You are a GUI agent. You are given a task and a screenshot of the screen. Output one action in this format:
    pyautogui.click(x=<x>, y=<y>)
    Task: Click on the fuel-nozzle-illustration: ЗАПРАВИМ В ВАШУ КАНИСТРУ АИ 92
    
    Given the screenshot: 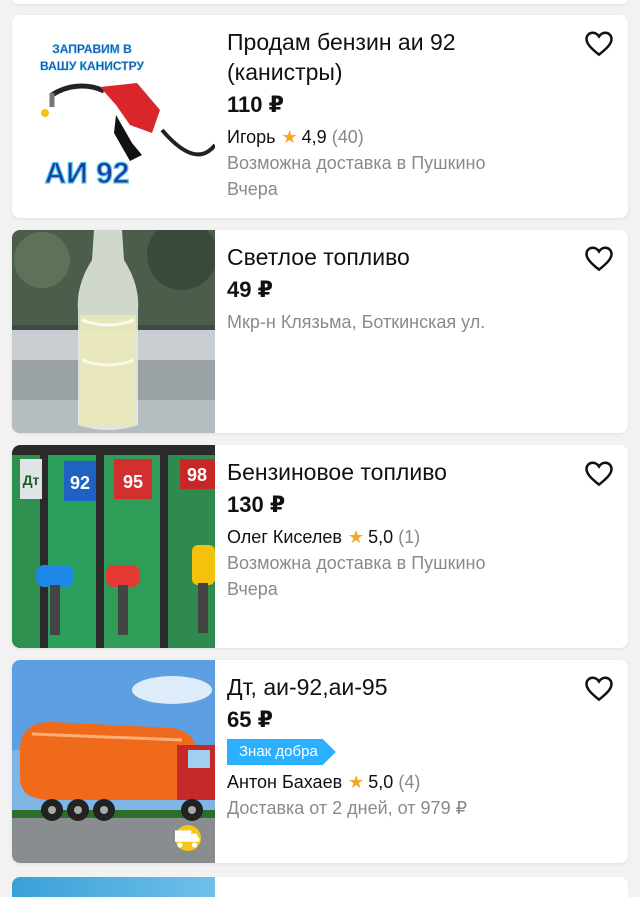 What is the action you would take?
    pyautogui.click(x=113, y=116)
    